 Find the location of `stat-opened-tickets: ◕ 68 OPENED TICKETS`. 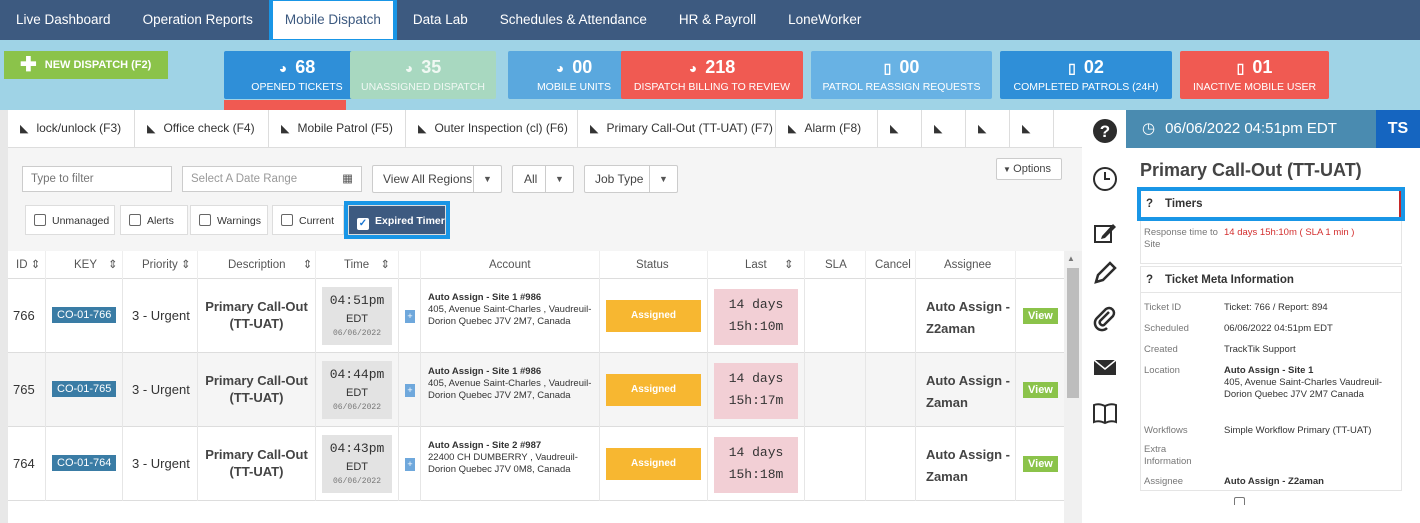

stat-opened-tickets: ◕ 68 OPENED TICKETS is located at coordinates (297, 75).